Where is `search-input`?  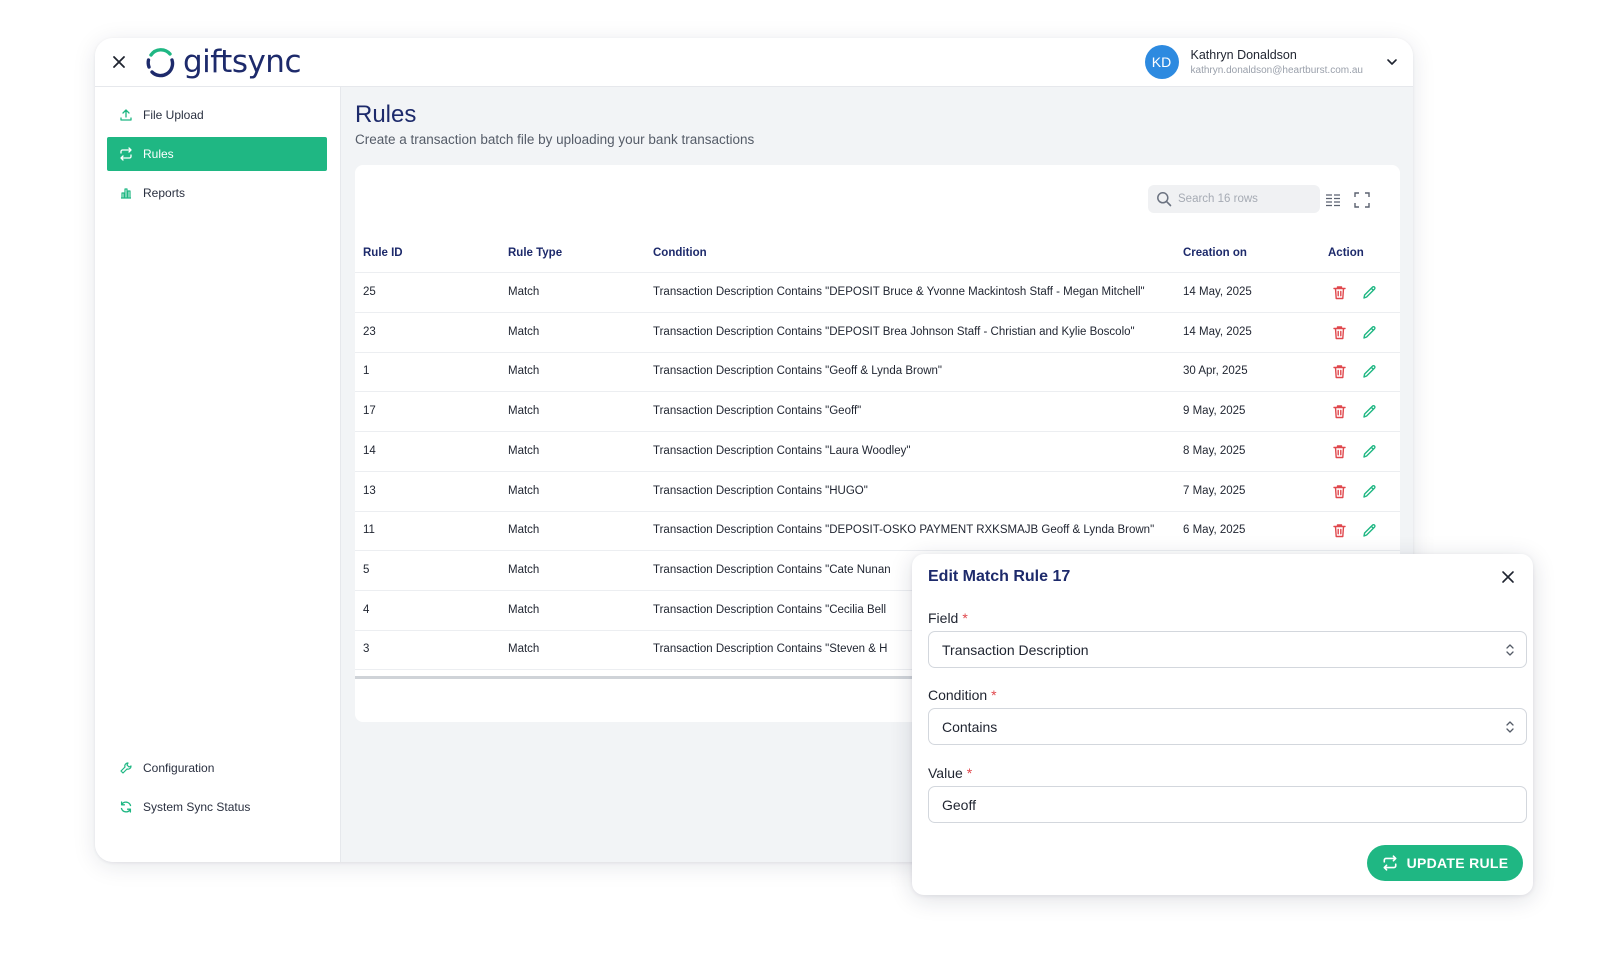 search-input is located at coordinates (1243, 199).